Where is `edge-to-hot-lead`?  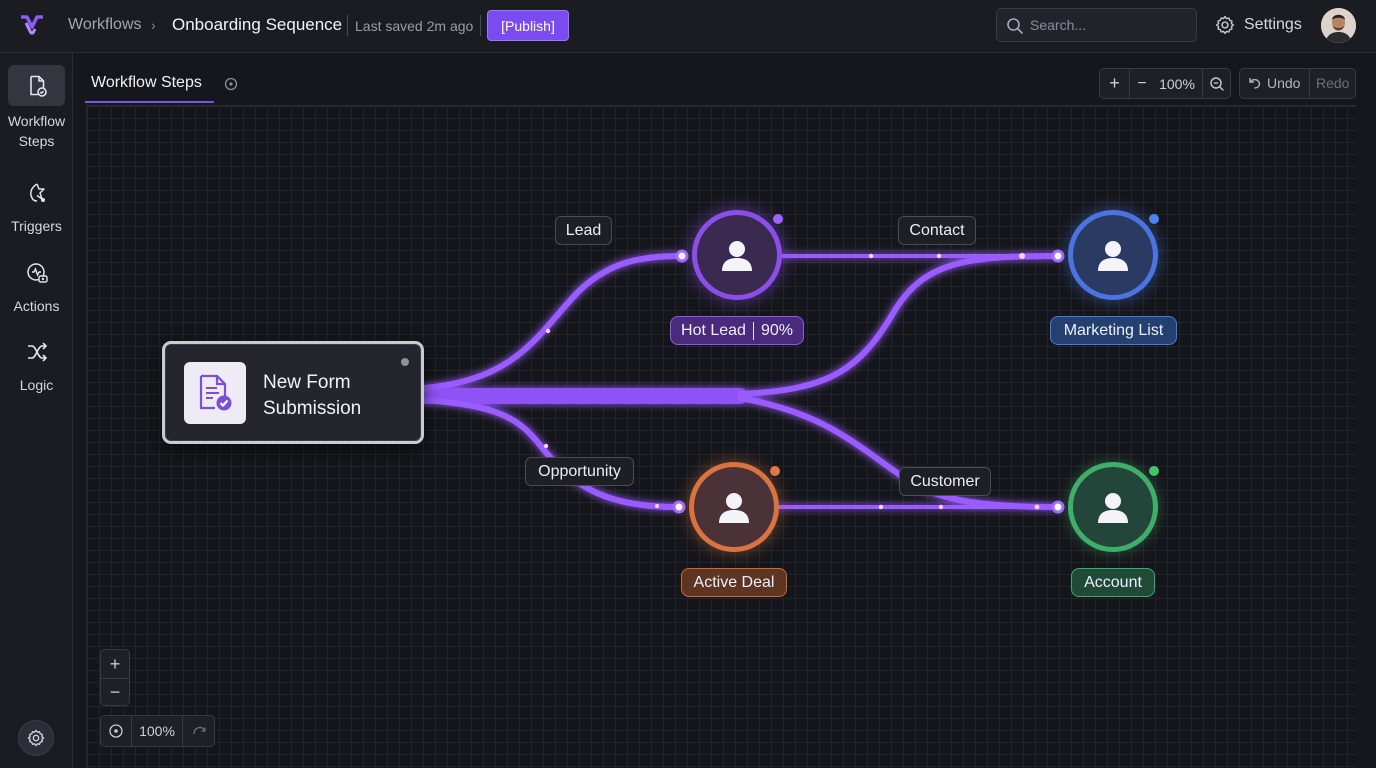 edge-to-hot-lead is located at coordinates (553, 322).